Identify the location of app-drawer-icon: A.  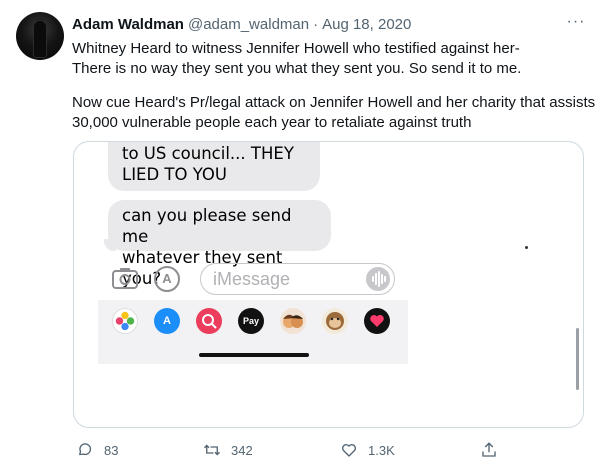
(167, 279).